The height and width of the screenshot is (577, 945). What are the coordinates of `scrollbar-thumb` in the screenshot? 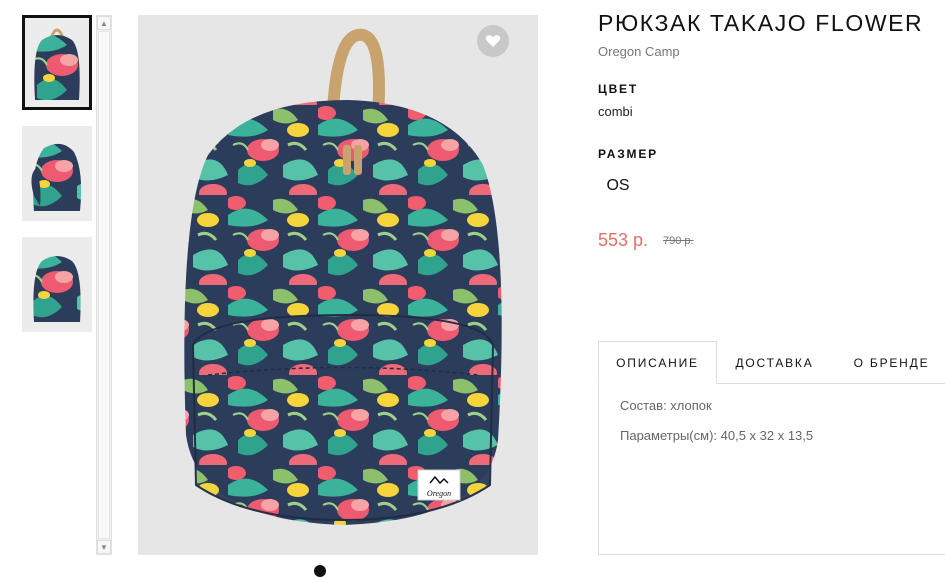 It's located at (104, 285).